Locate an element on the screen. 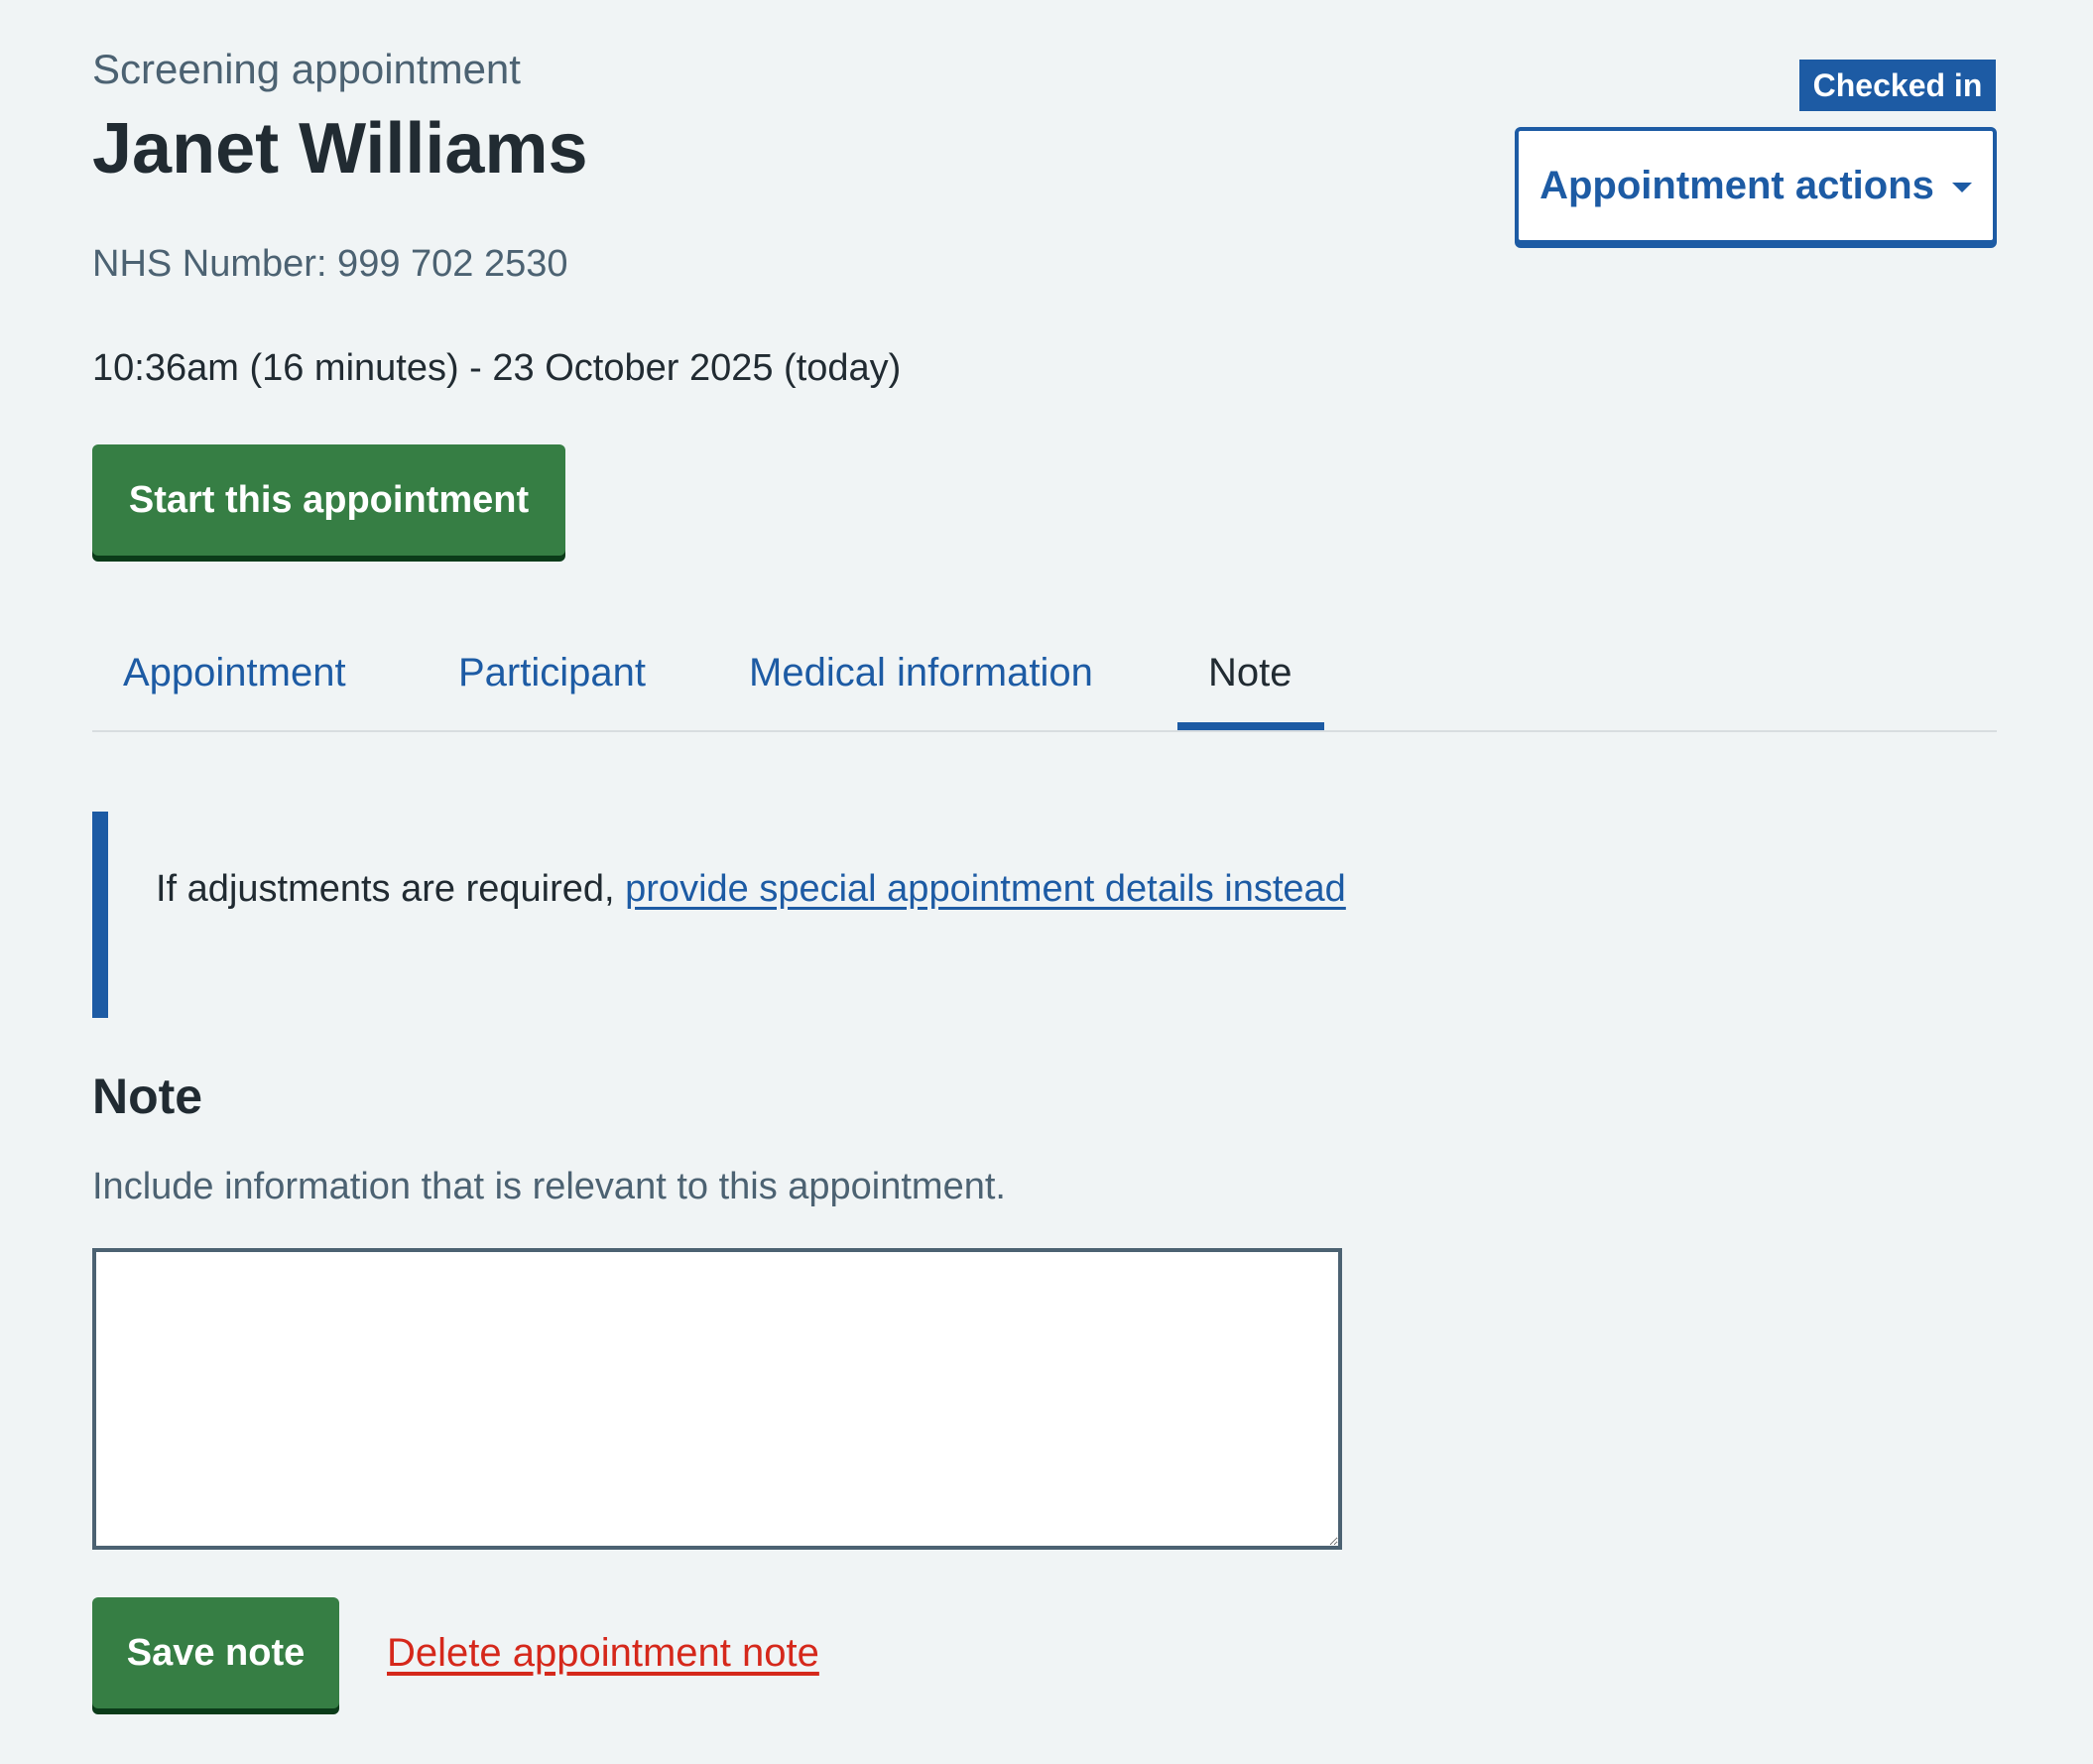 The image size is (2093, 1764). inset-text-prefix: If adjustments are required, is located at coordinates (391, 889).